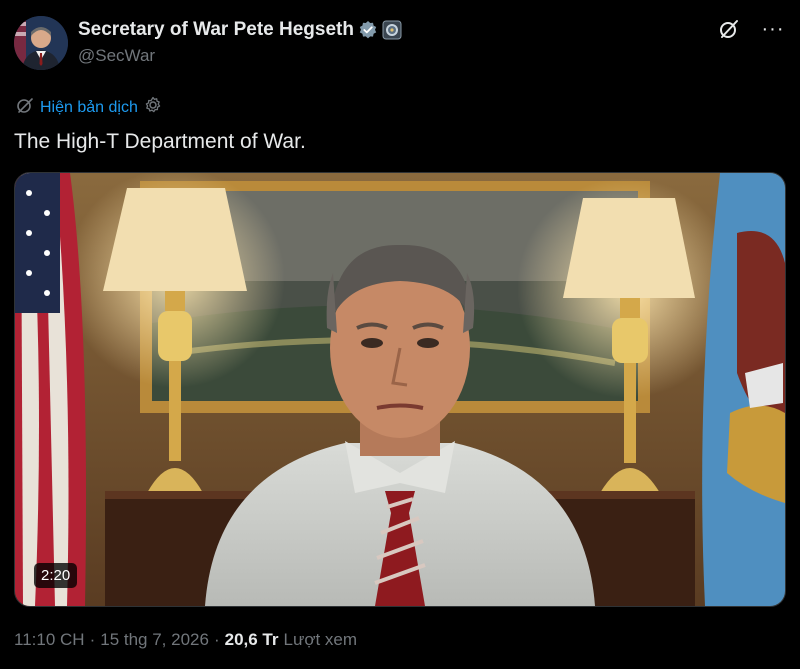 The width and height of the screenshot is (800, 669). Describe the element at coordinates (160, 141) in the screenshot. I see `post-text: The High-T Department of War.` at that location.